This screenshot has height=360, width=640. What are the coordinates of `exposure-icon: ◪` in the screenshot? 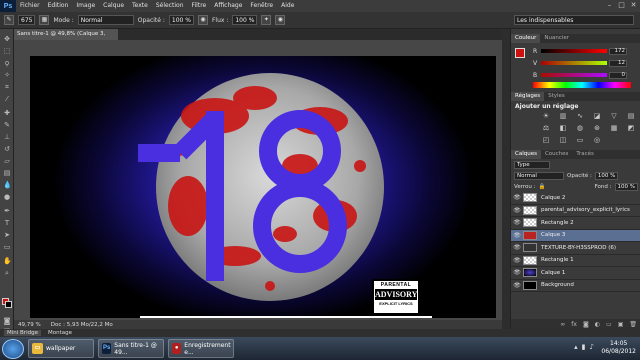 It's located at (597, 116).